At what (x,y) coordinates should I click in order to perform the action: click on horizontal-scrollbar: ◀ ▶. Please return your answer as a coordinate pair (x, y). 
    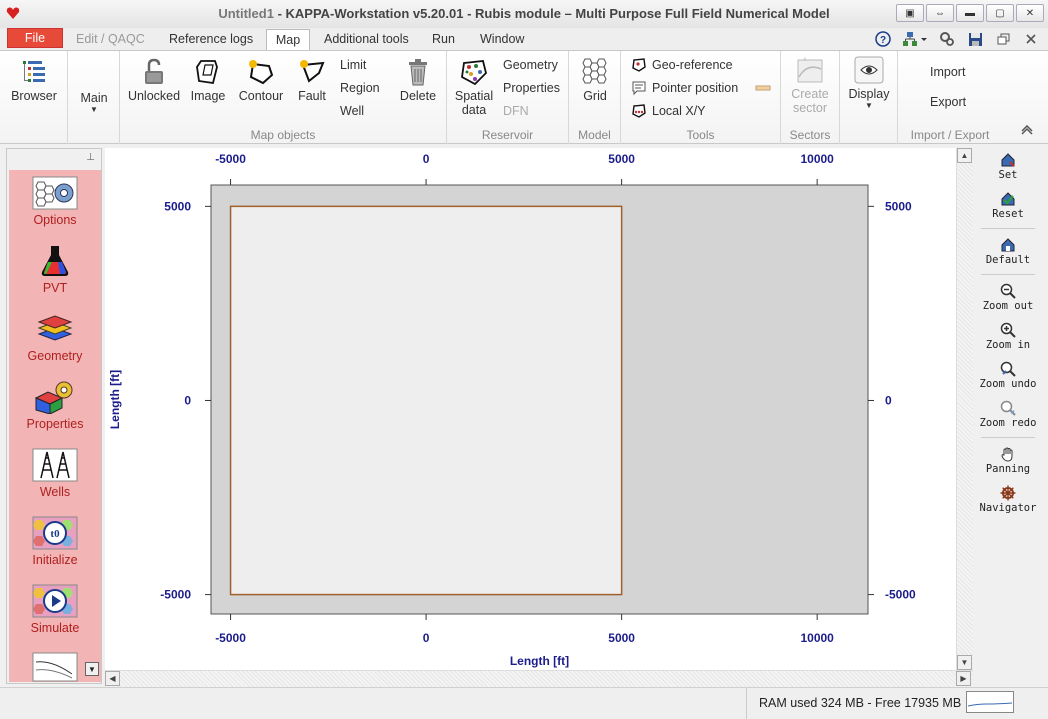
    Looking at the image, I should click on (539, 678).